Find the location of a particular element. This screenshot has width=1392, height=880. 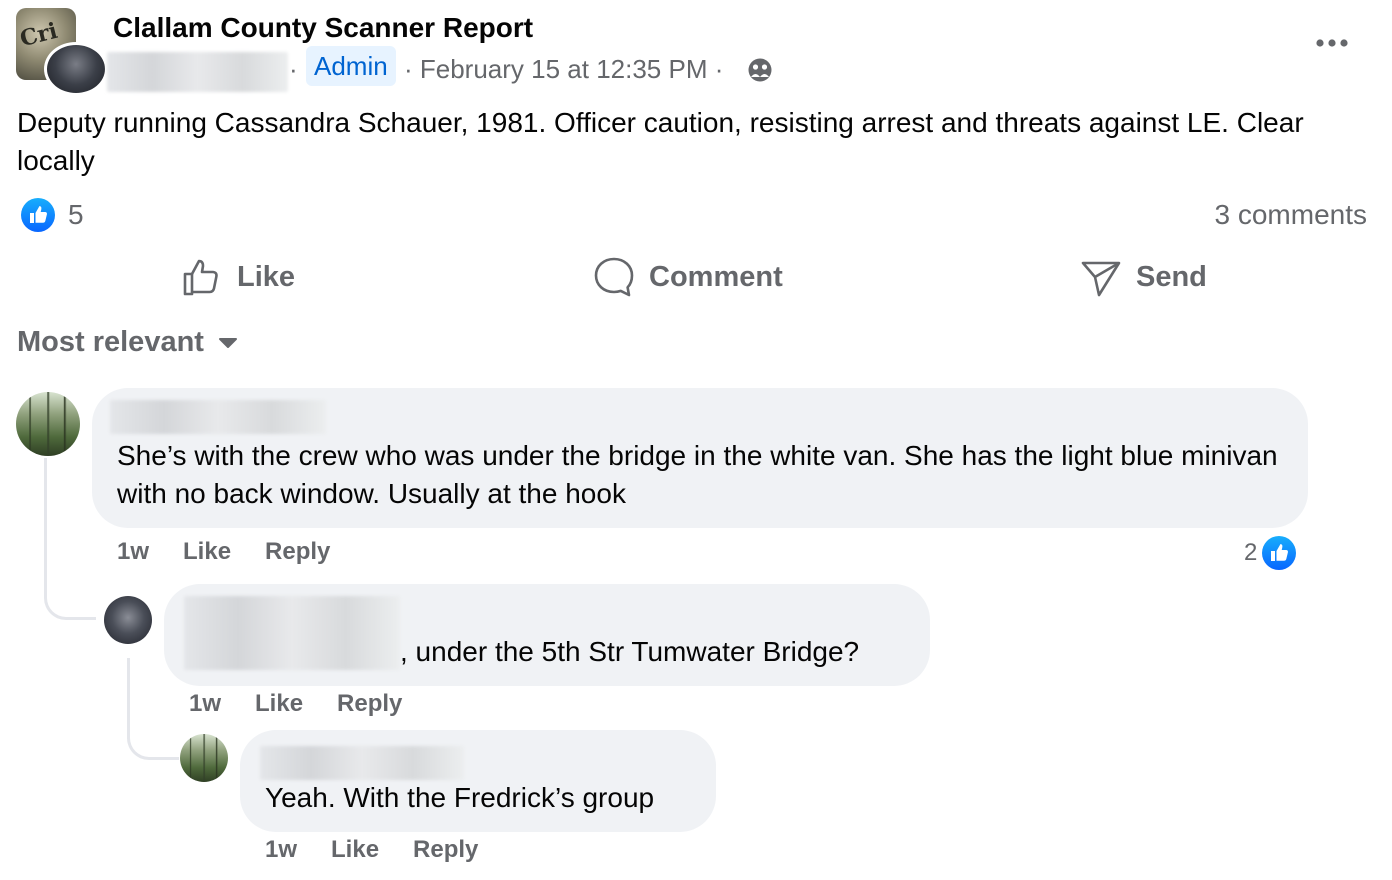

post-timestamp: · February 15 at 12:35 PM · is located at coordinates (563, 69).